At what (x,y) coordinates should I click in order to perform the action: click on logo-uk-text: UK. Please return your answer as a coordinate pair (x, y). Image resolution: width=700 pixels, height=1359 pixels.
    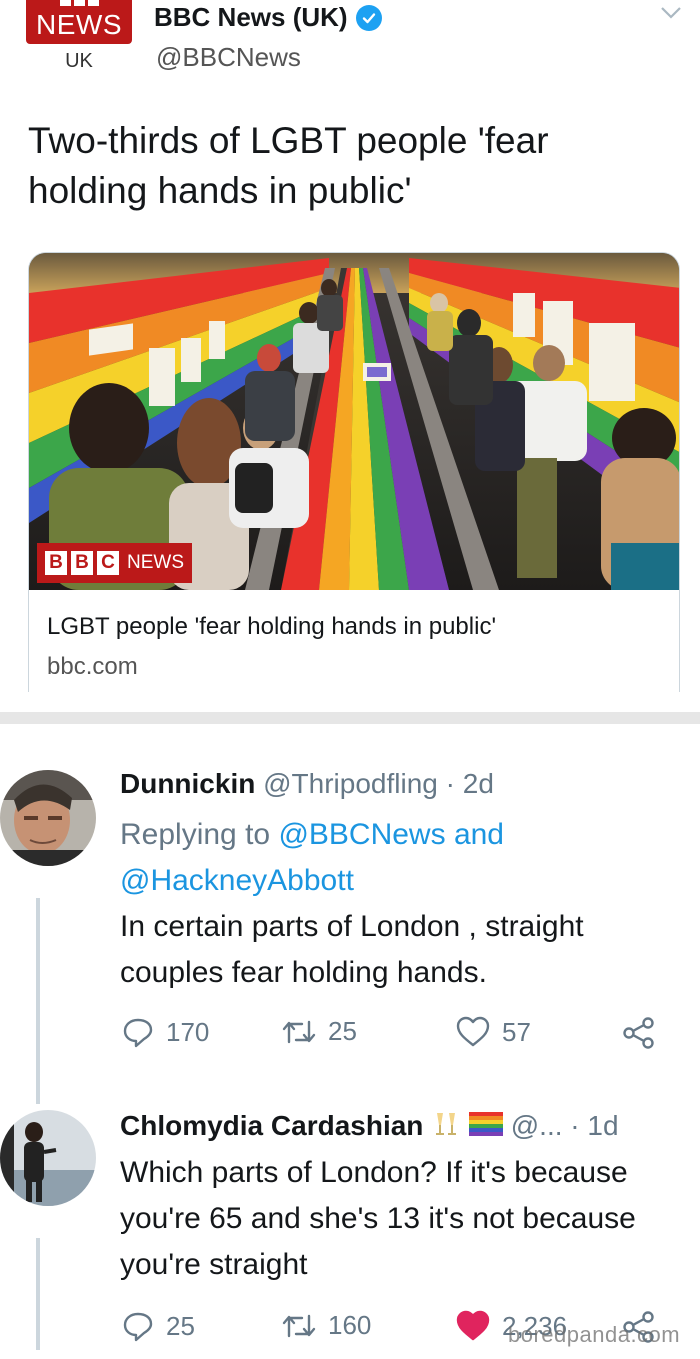
    Looking at the image, I should click on (79, 61).